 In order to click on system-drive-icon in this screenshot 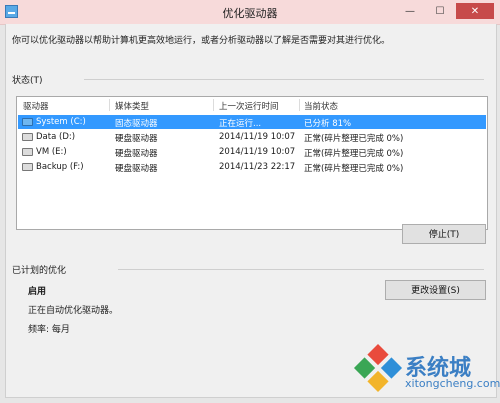, I will do `click(27, 122)`.